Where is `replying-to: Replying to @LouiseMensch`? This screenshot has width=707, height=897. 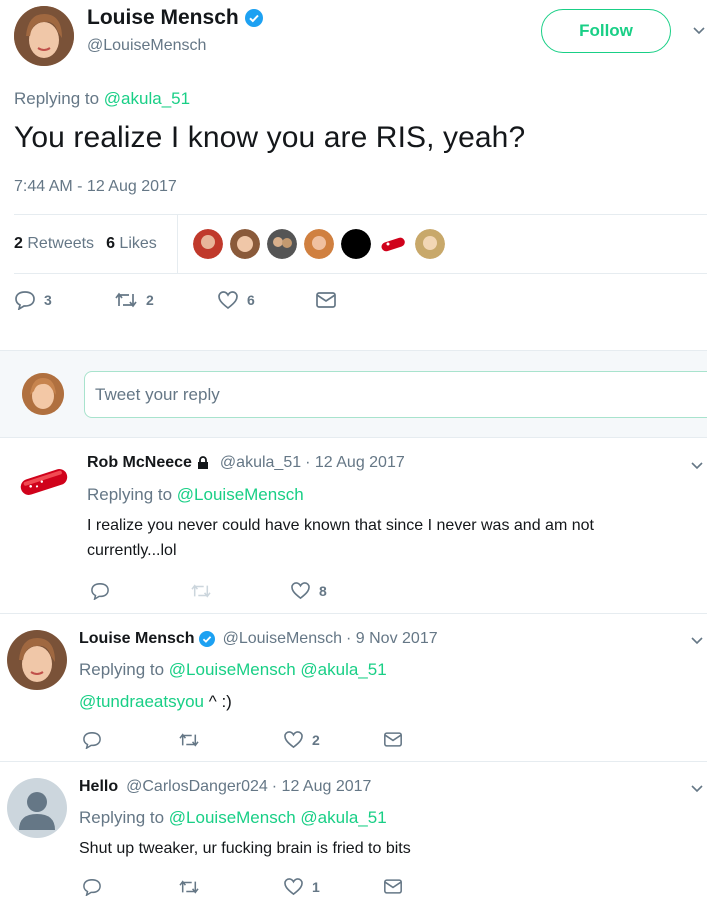 replying-to: Replying to @LouiseMensch is located at coordinates (195, 495).